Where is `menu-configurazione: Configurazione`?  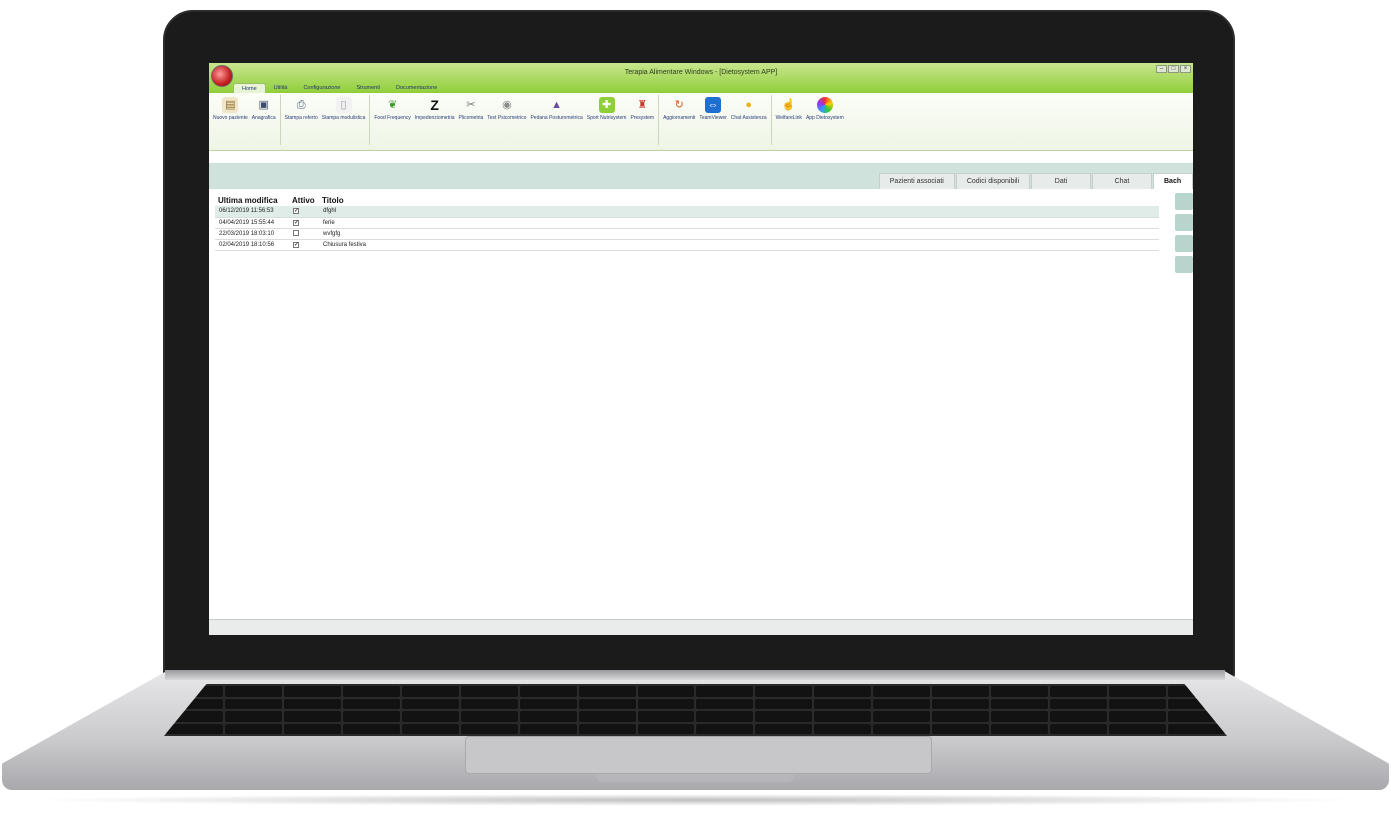 menu-configurazione: Configurazione is located at coordinates (321, 88).